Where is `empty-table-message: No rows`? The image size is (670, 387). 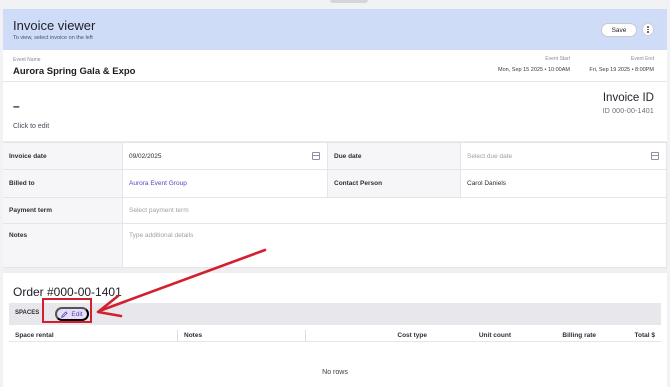
empty-table-message: No rows is located at coordinates (335, 372).